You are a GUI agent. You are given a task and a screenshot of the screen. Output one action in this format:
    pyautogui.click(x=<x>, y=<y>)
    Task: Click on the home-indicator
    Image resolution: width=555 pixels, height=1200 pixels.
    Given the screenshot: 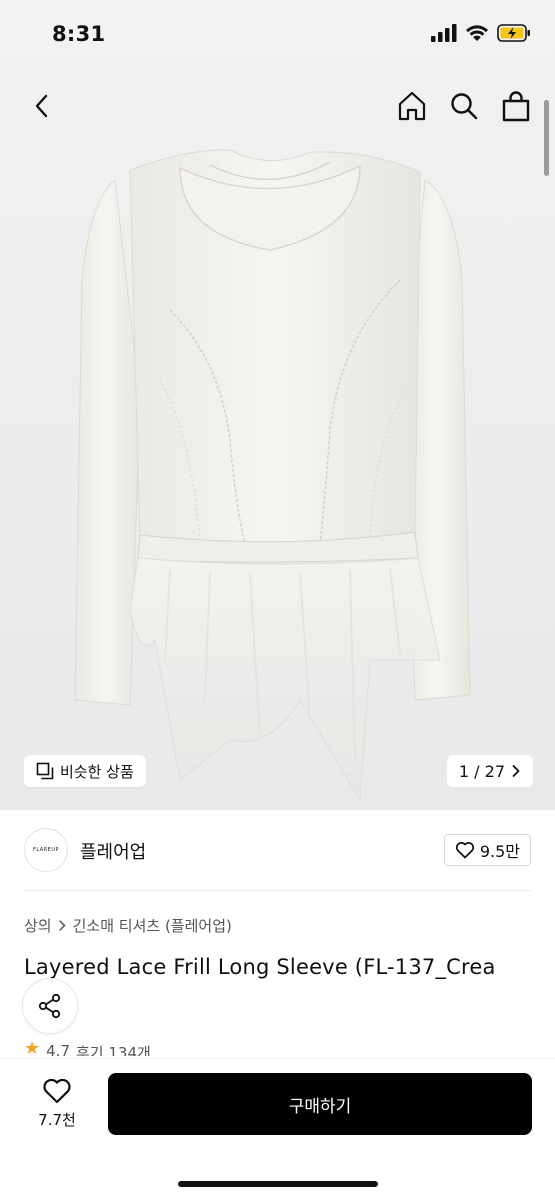 What is the action you would take?
    pyautogui.click(x=278, y=1184)
    